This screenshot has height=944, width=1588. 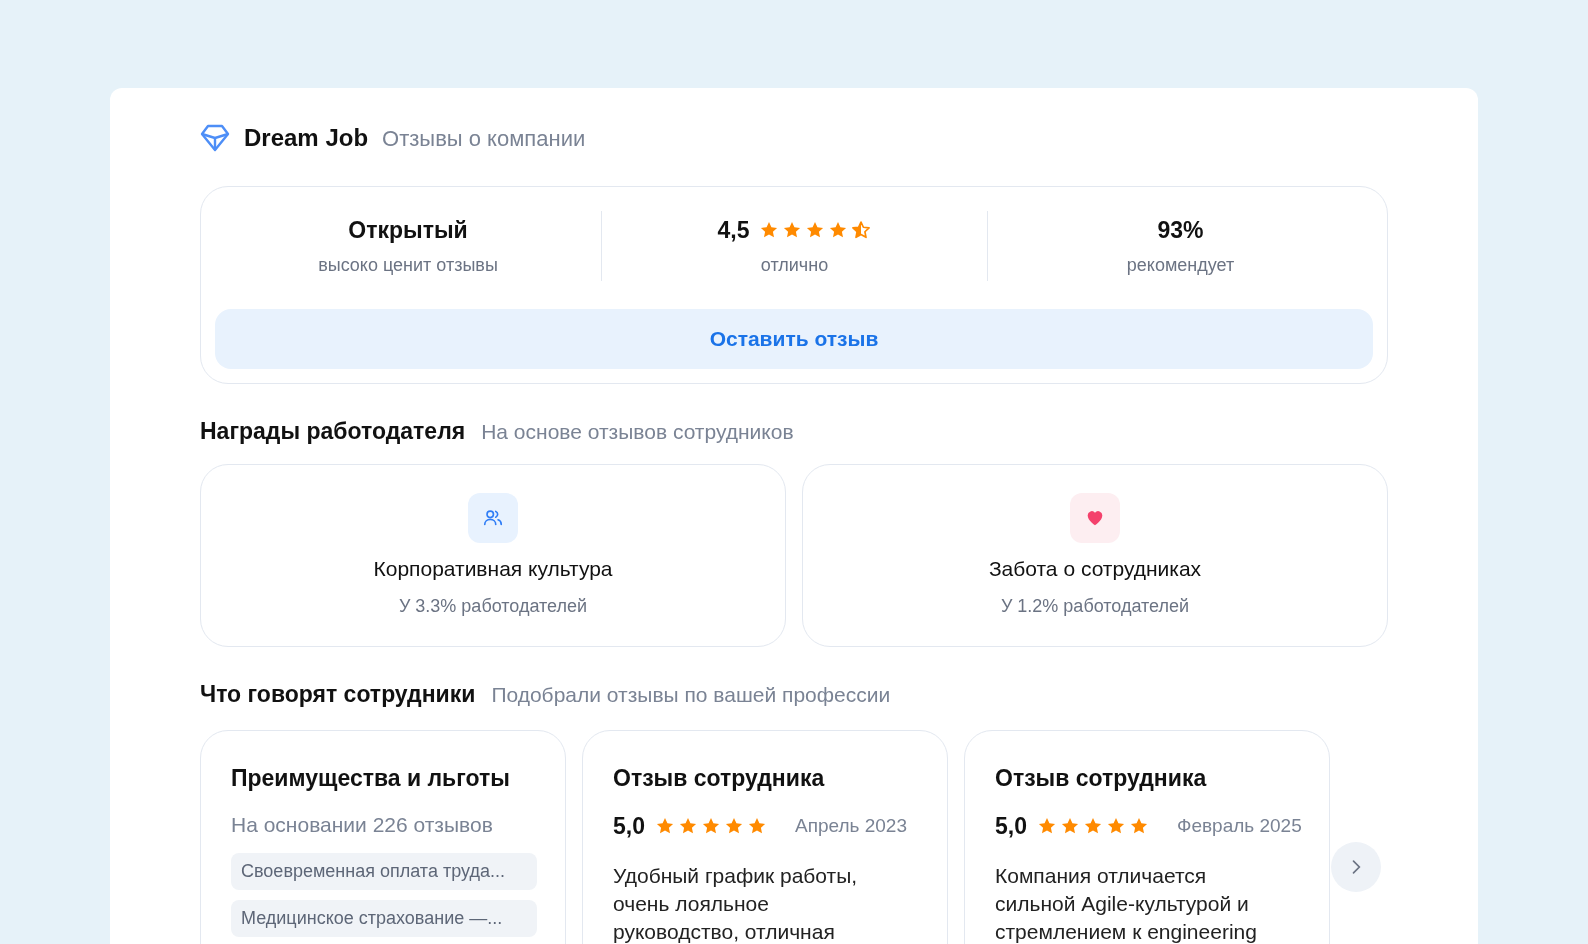 I want to click on section-subtitle: На основе отзывов сотрудников, so click(x=637, y=431).